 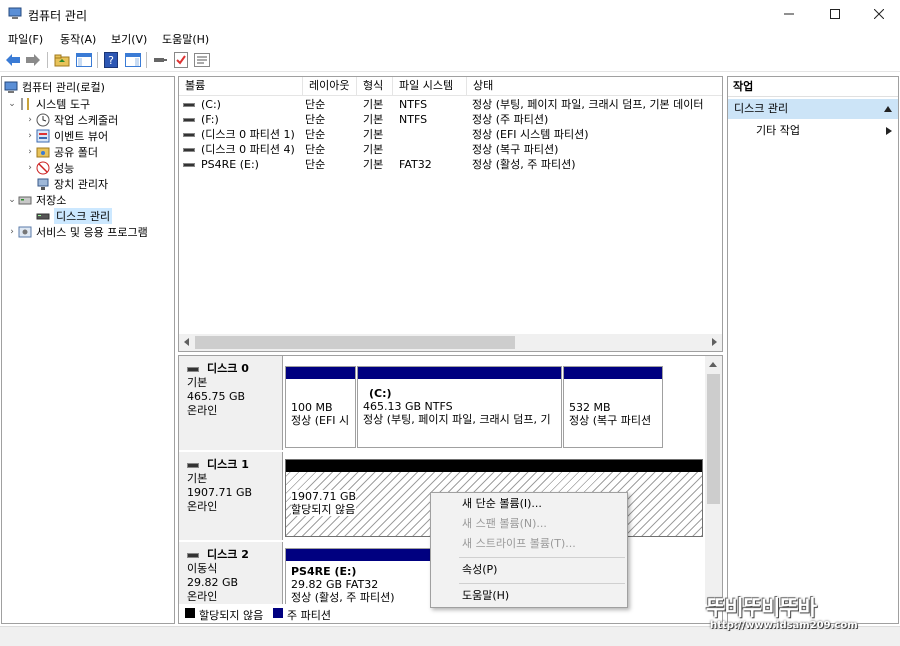 I want to click on device-manager-icon, so click(x=43, y=184).